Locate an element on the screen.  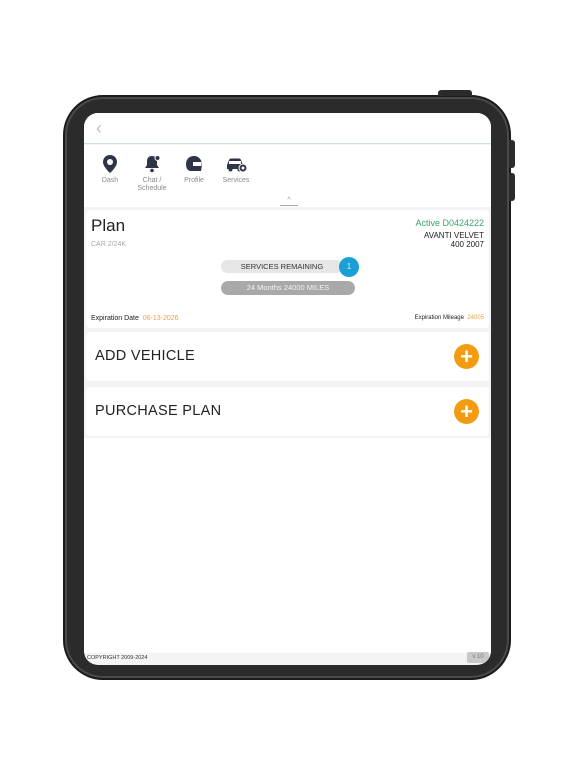
volume-down-button is located at coordinates (512, 187).